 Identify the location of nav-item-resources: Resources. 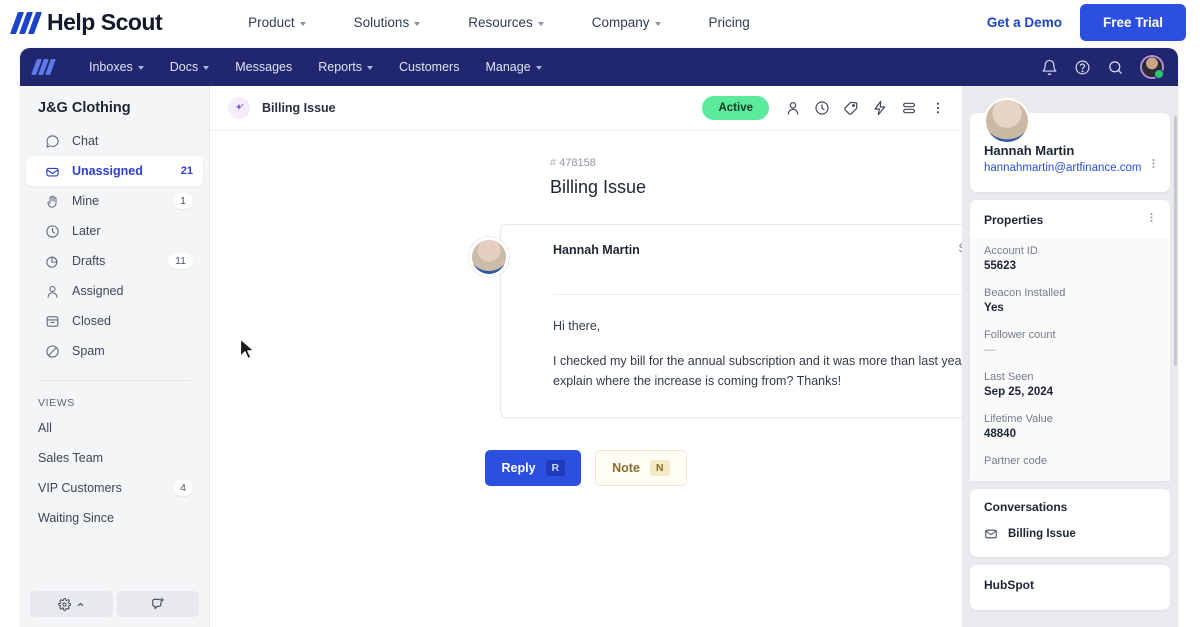
(506, 22).